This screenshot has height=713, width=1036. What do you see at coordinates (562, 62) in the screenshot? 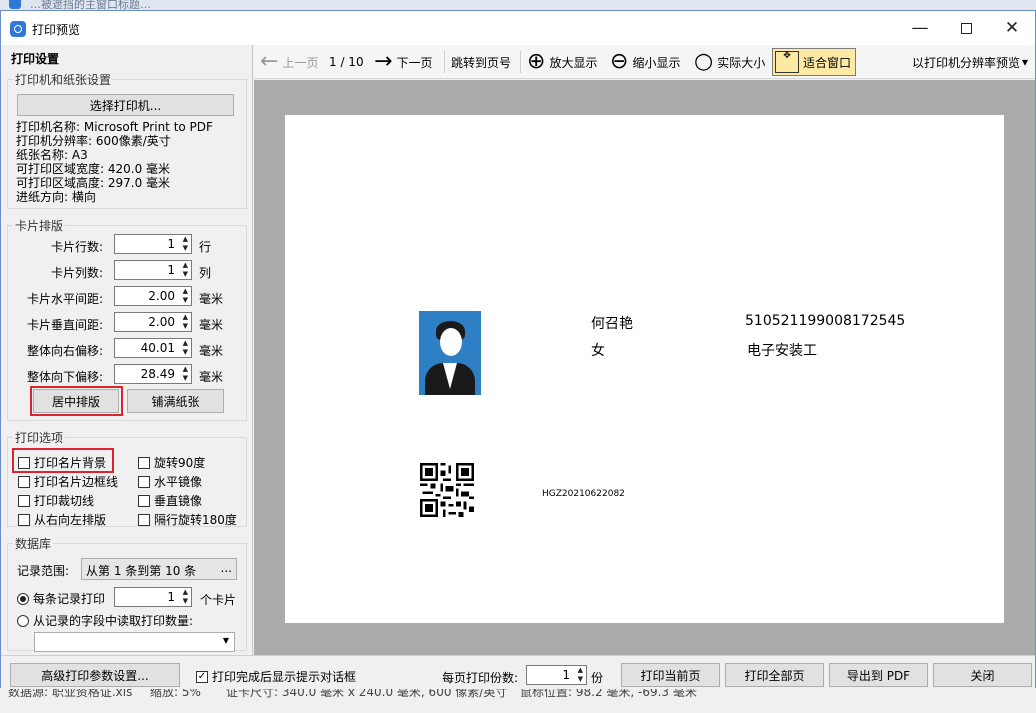
I see `zoom-in-button: ⊕ 放大显示` at bounding box center [562, 62].